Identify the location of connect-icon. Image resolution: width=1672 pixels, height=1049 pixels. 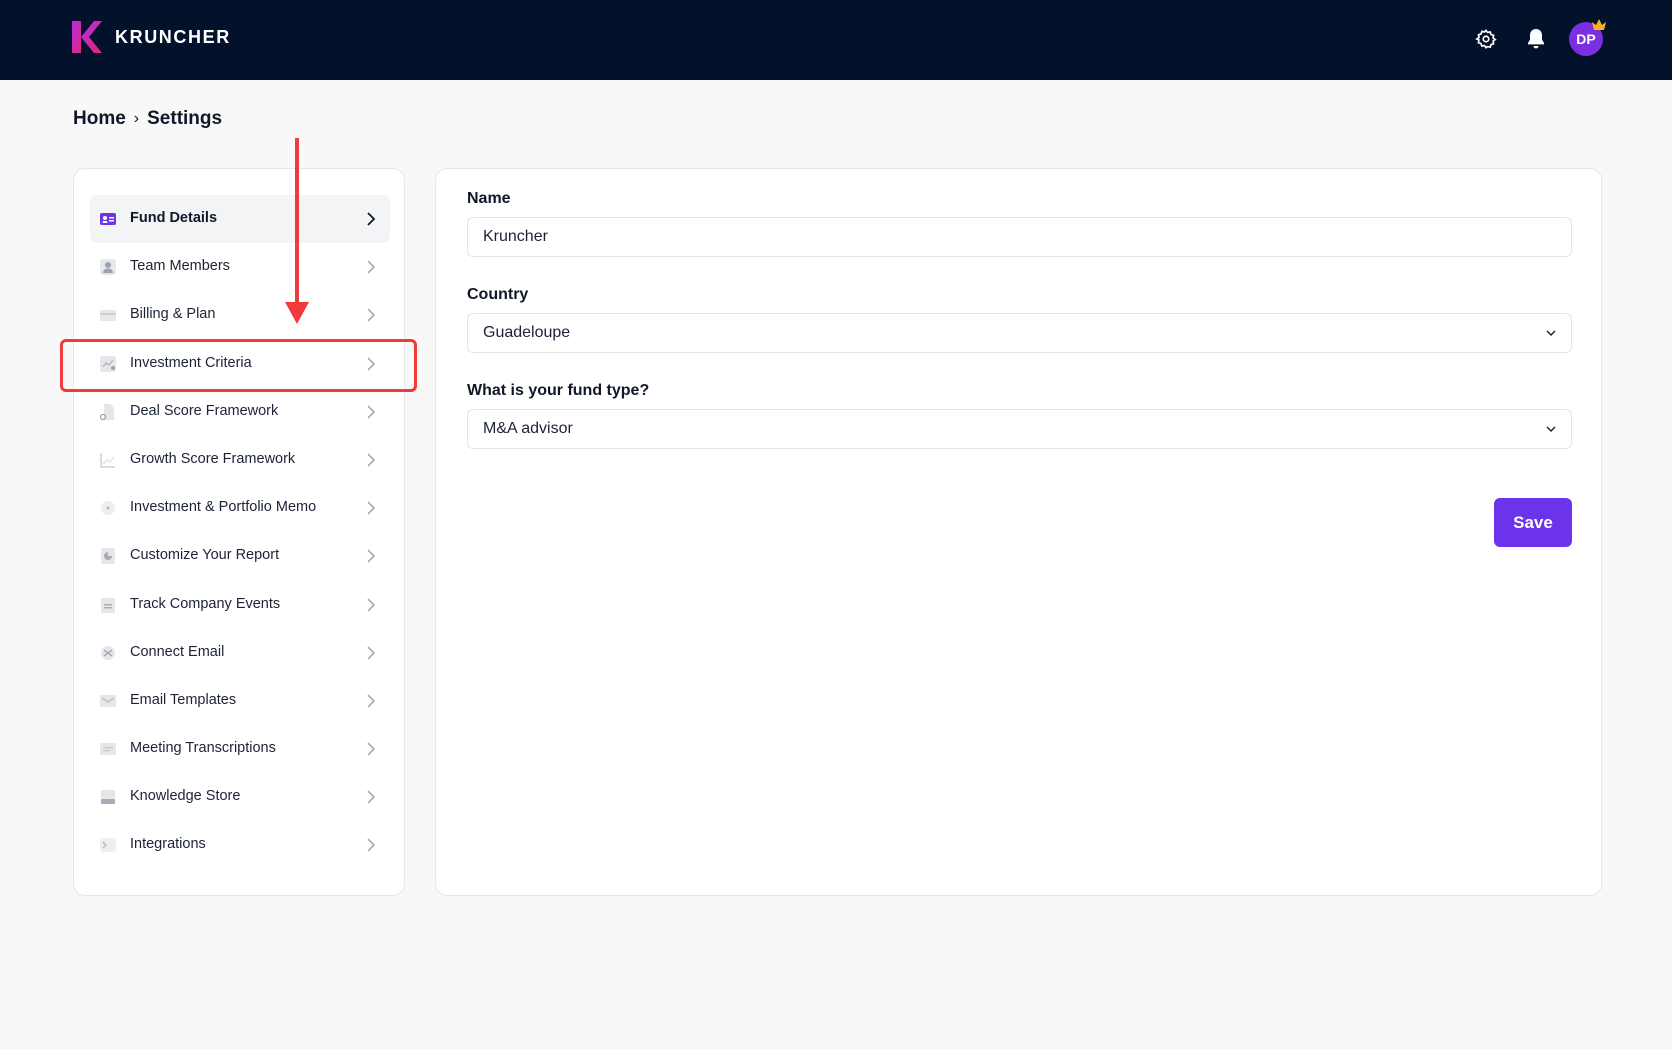
(108, 652).